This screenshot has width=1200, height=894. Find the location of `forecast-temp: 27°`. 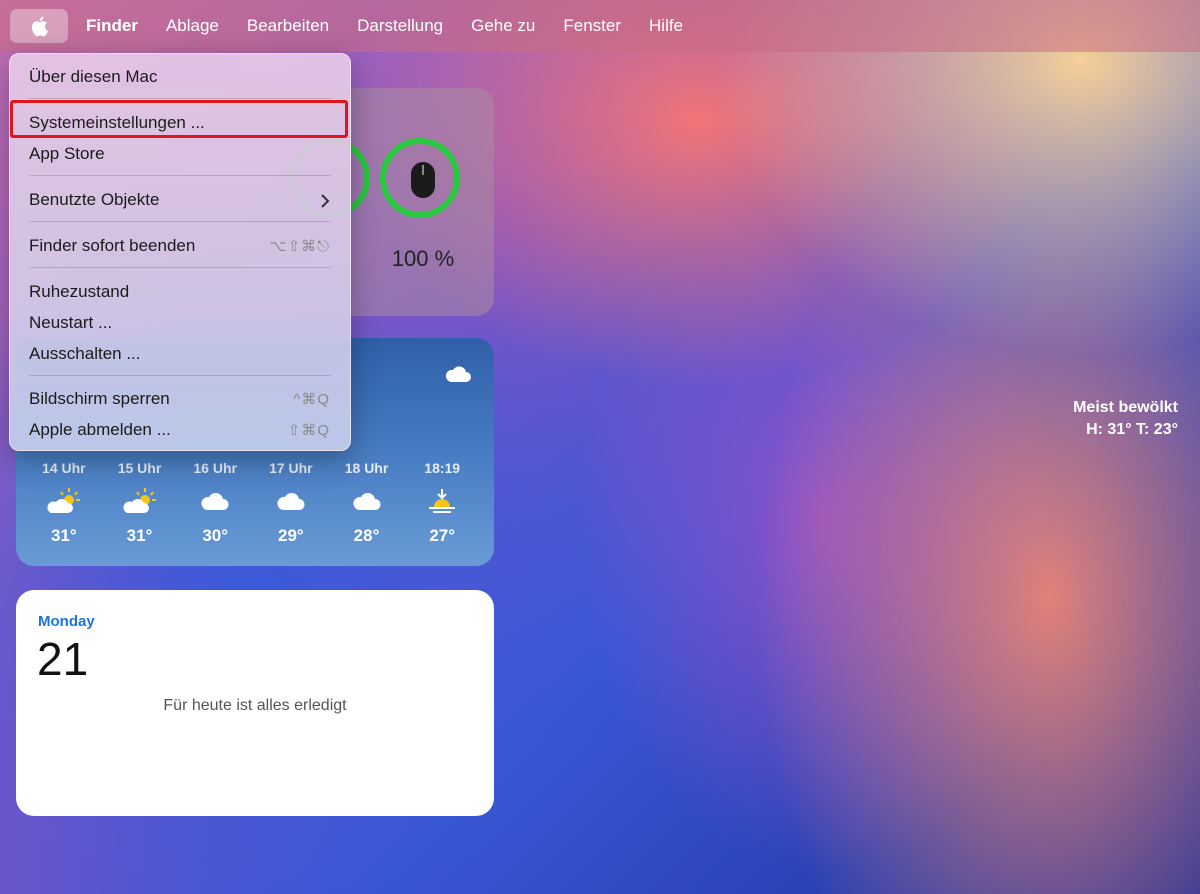

forecast-temp: 27° is located at coordinates (442, 535).